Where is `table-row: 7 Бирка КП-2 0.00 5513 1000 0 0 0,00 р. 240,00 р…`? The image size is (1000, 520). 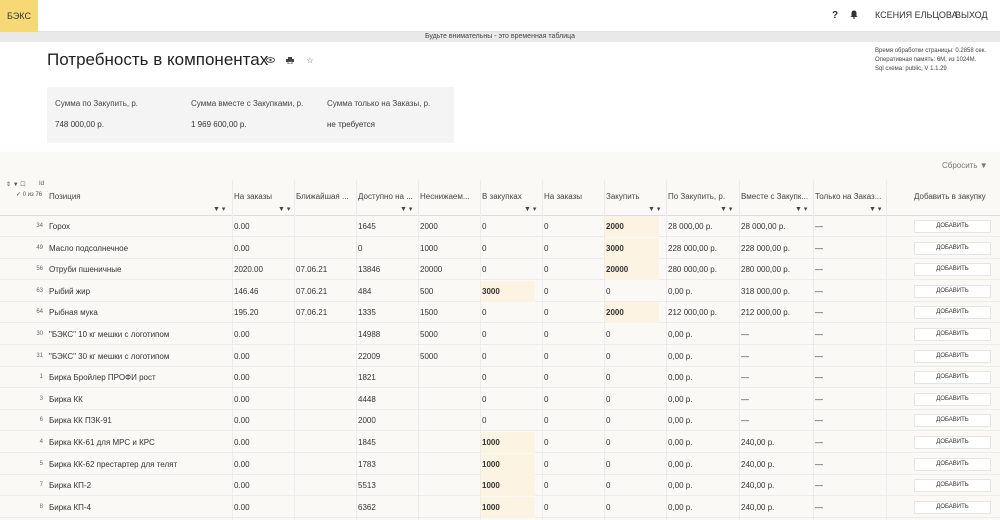 table-row: 7 Бирка КП-2 0.00 5513 1000 0 0 0,00 р. 240,00 р… is located at coordinates (500, 486).